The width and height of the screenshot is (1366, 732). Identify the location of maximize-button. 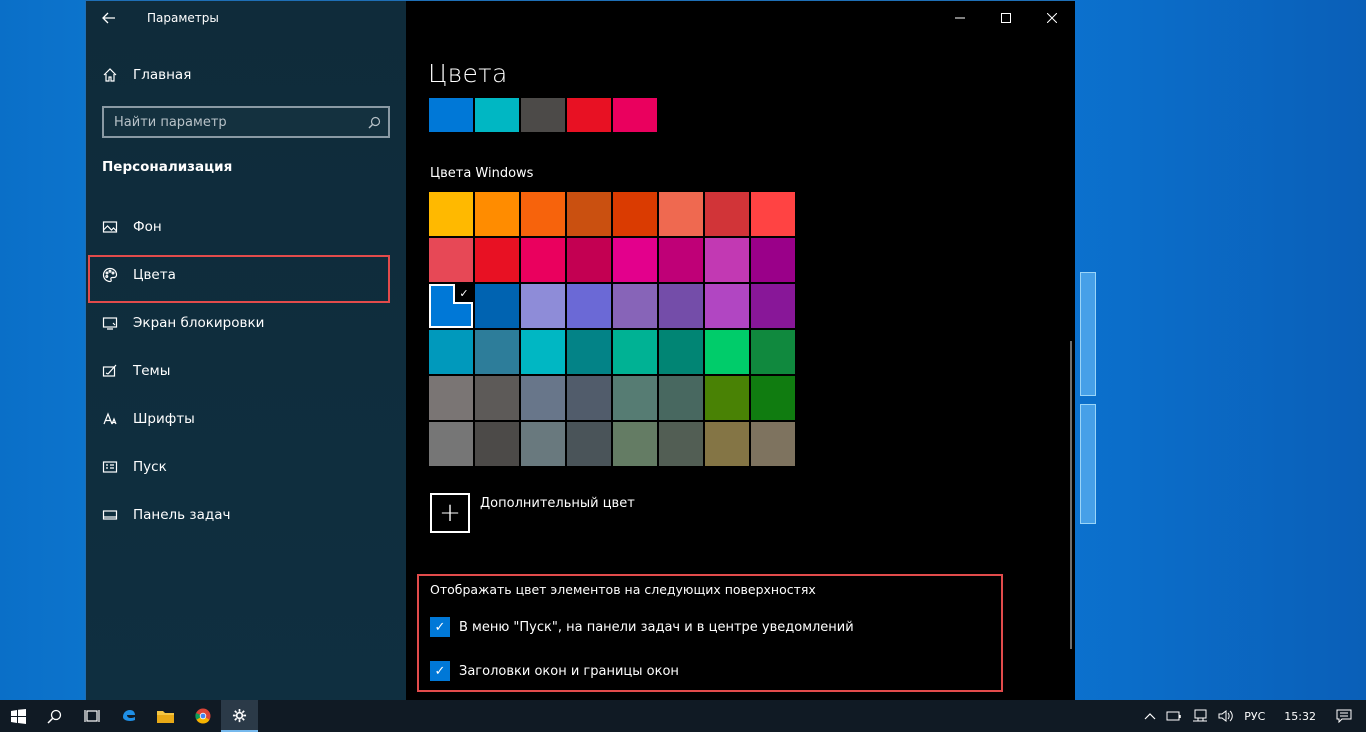
(1006, 18).